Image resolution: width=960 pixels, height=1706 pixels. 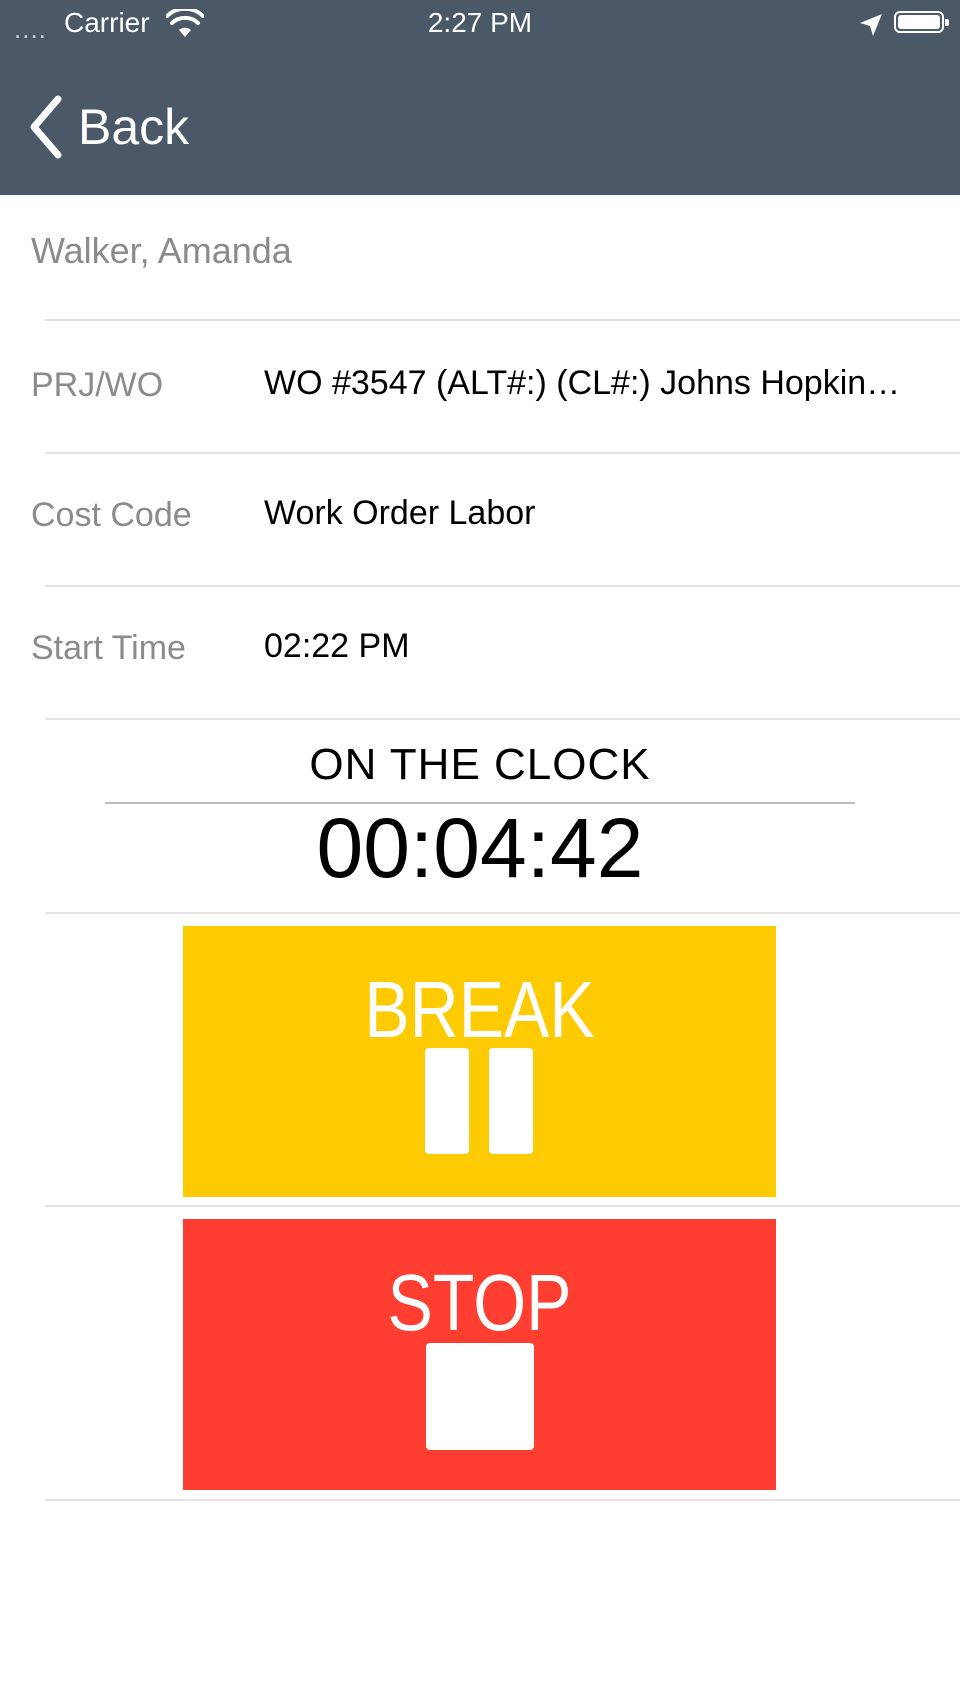 What do you see at coordinates (134, 127) in the screenshot?
I see `back-label: Back` at bounding box center [134, 127].